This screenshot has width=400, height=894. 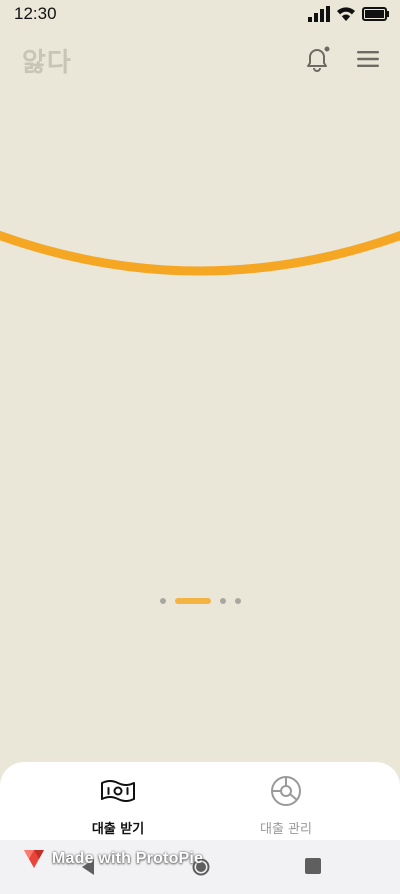 I want to click on brand-logo: 앓다, so click(x=47, y=63).